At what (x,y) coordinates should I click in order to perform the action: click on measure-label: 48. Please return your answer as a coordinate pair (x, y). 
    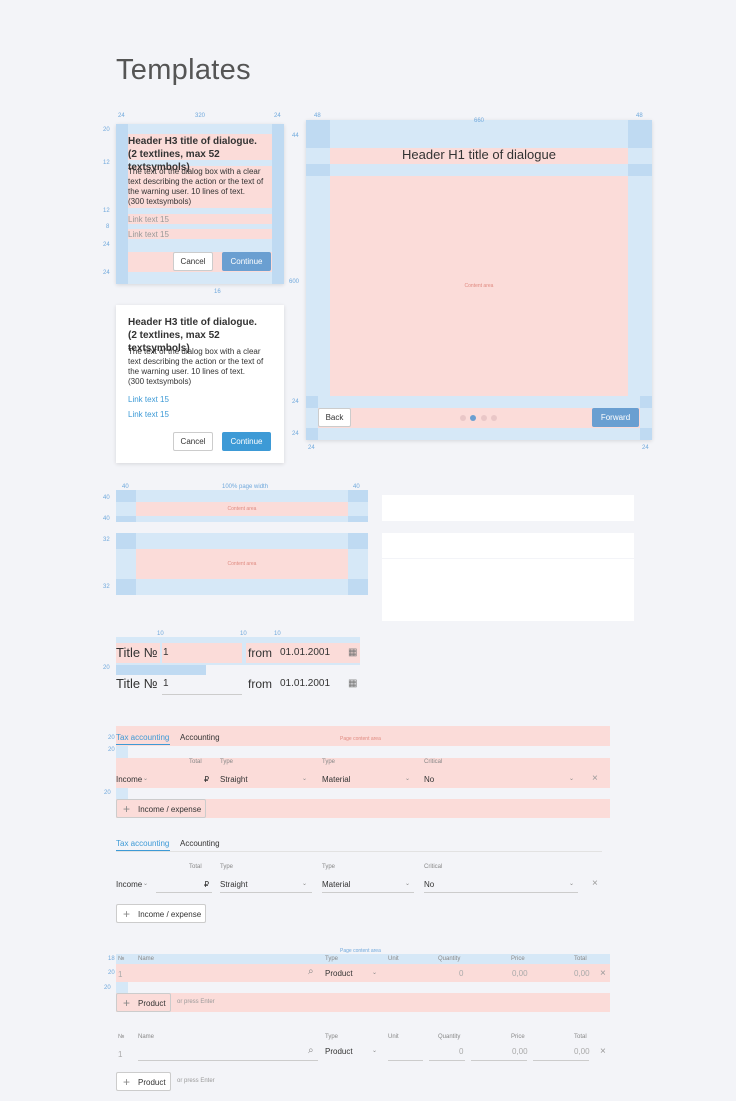
    Looking at the image, I should click on (639, 116).